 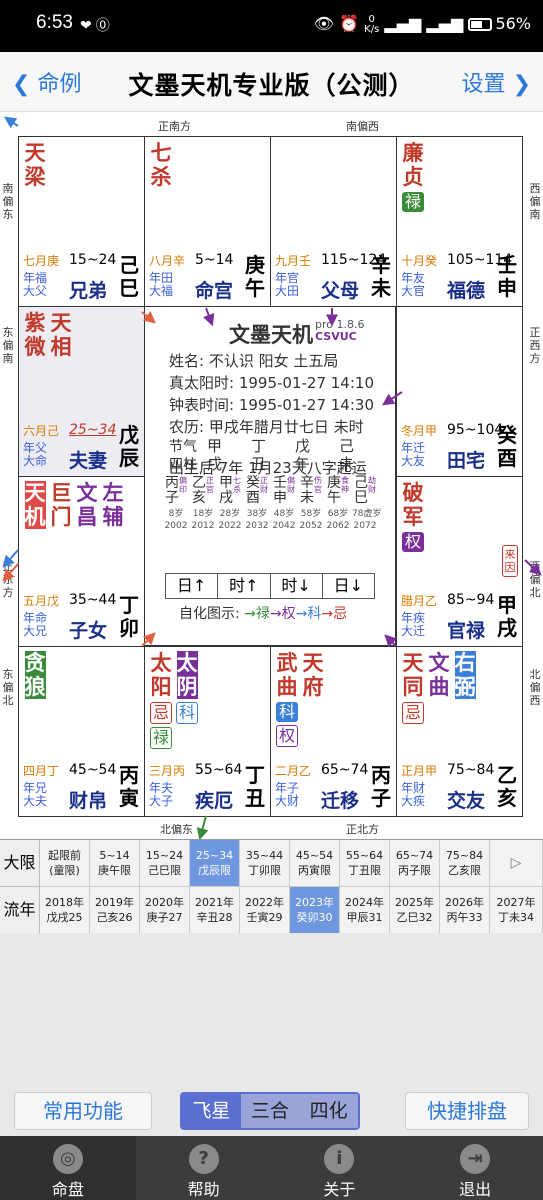 What do you see at coordinates (214, 291) in the screenshot?
I see `palace-name: 命宫` at bounding box center [214, 291].